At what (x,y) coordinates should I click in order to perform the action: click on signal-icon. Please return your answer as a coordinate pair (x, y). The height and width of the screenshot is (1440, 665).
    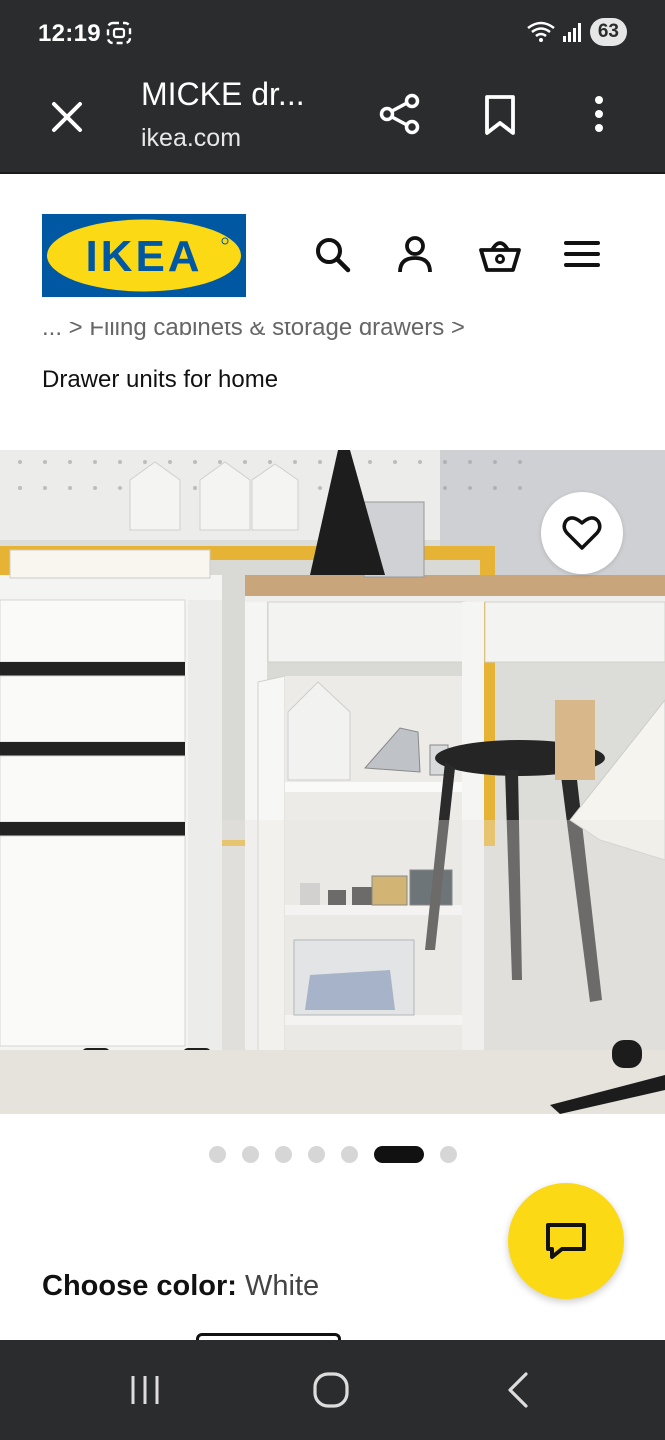
    Looking at the image, I should click on (571, 32).